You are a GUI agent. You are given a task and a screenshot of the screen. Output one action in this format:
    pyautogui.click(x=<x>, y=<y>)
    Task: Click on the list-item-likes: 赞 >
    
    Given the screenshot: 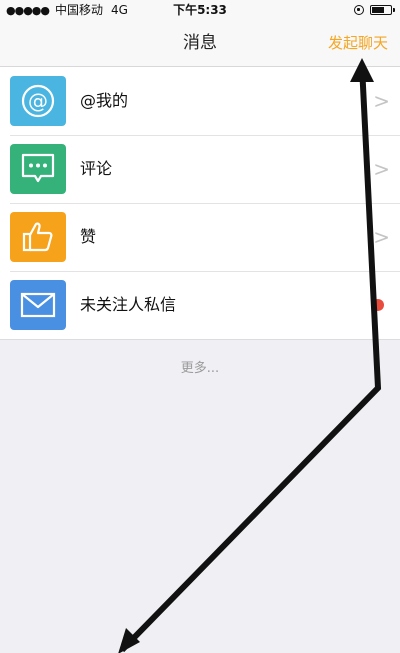 What is the action you would take?
    pyautogui.click(x=200, y=237)
    